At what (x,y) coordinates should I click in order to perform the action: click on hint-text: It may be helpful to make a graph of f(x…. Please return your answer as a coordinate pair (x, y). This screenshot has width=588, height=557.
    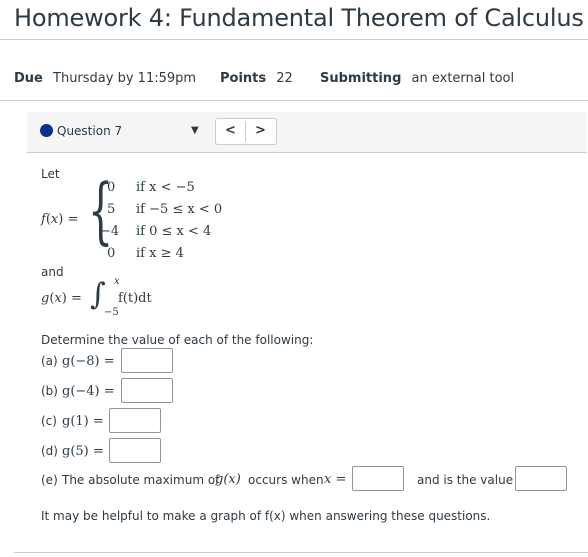
    Looking at the image, I should click on (266, 516).